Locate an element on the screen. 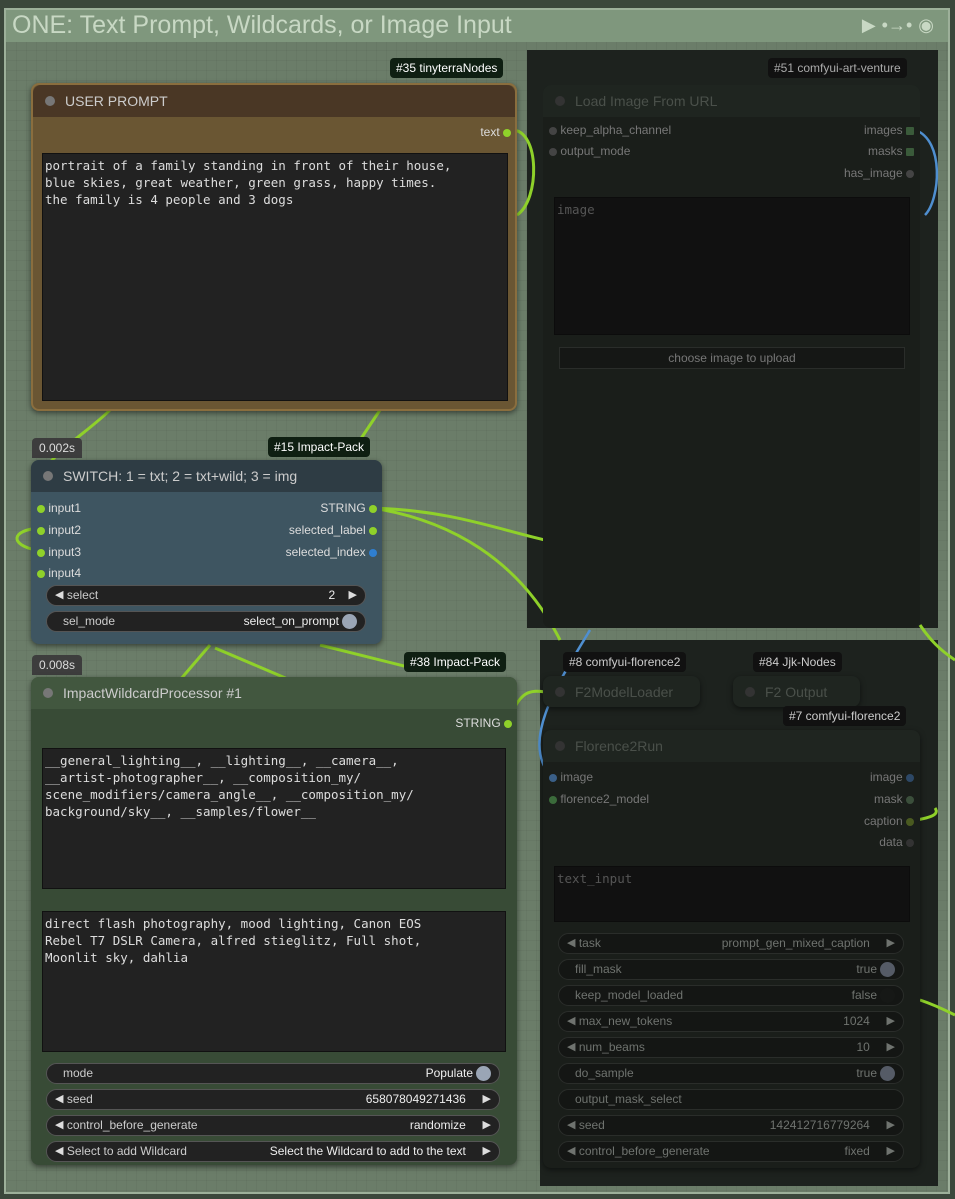 This screenshot has height=1199, width=955. output-selected-label: selected_label is located at coordinates (333, 530).